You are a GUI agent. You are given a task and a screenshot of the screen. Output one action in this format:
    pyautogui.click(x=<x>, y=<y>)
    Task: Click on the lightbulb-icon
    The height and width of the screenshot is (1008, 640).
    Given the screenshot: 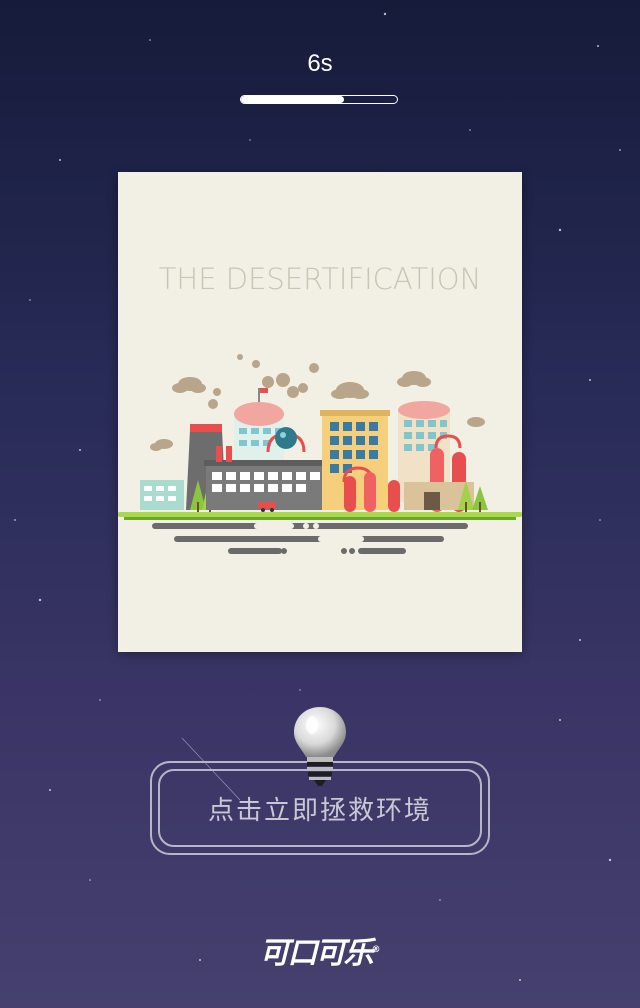 What is the action you would take?
    pyautogui.click(x=320, y=746)
    